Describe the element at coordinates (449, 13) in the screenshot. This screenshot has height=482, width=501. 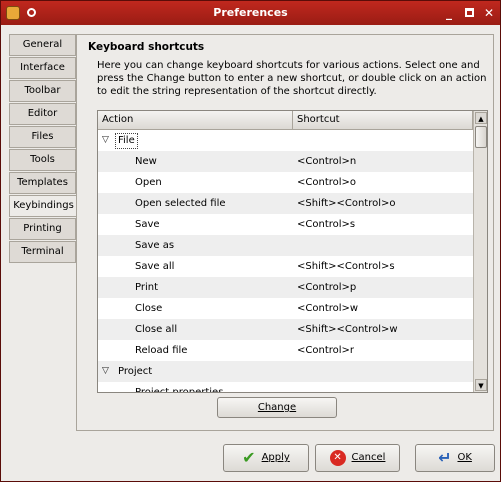
I see `minimize-icon: _` at that location.